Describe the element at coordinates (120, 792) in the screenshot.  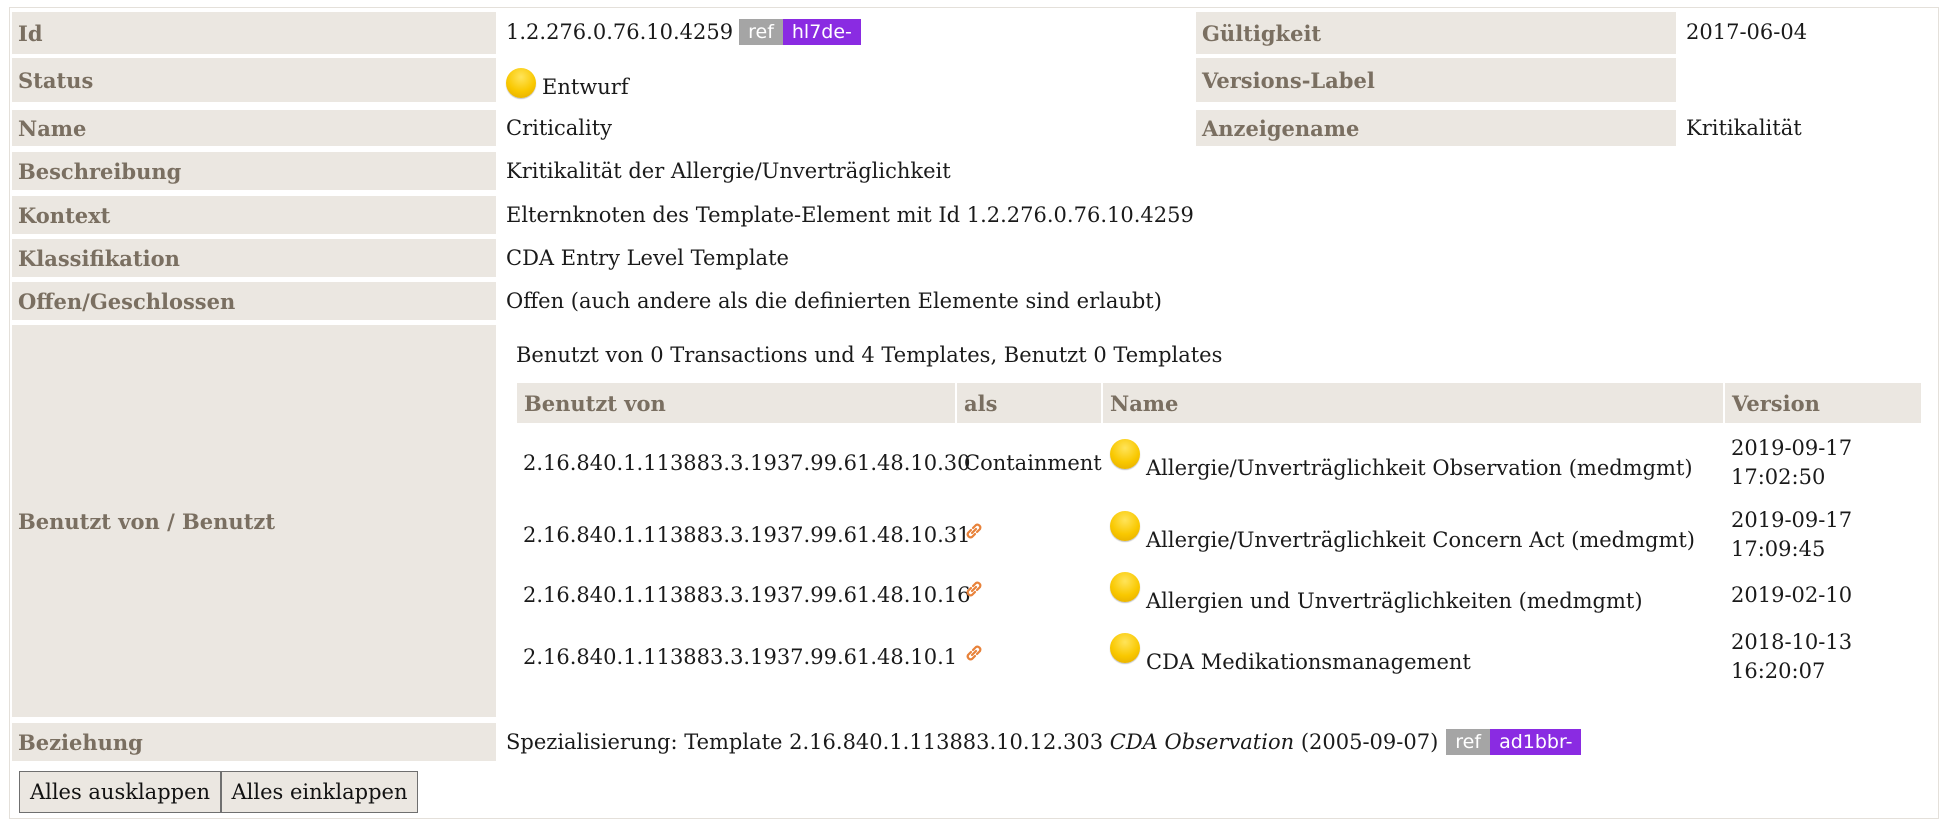
I see `expand-all-button: Alles ausklappen` at that location.